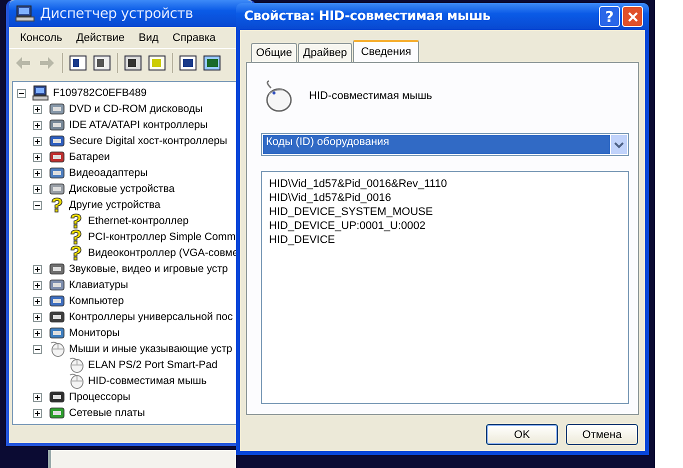 This screenshot has width=683, height=468. I want to click on tree-item: Дисковые устройства, so click(122, 189).